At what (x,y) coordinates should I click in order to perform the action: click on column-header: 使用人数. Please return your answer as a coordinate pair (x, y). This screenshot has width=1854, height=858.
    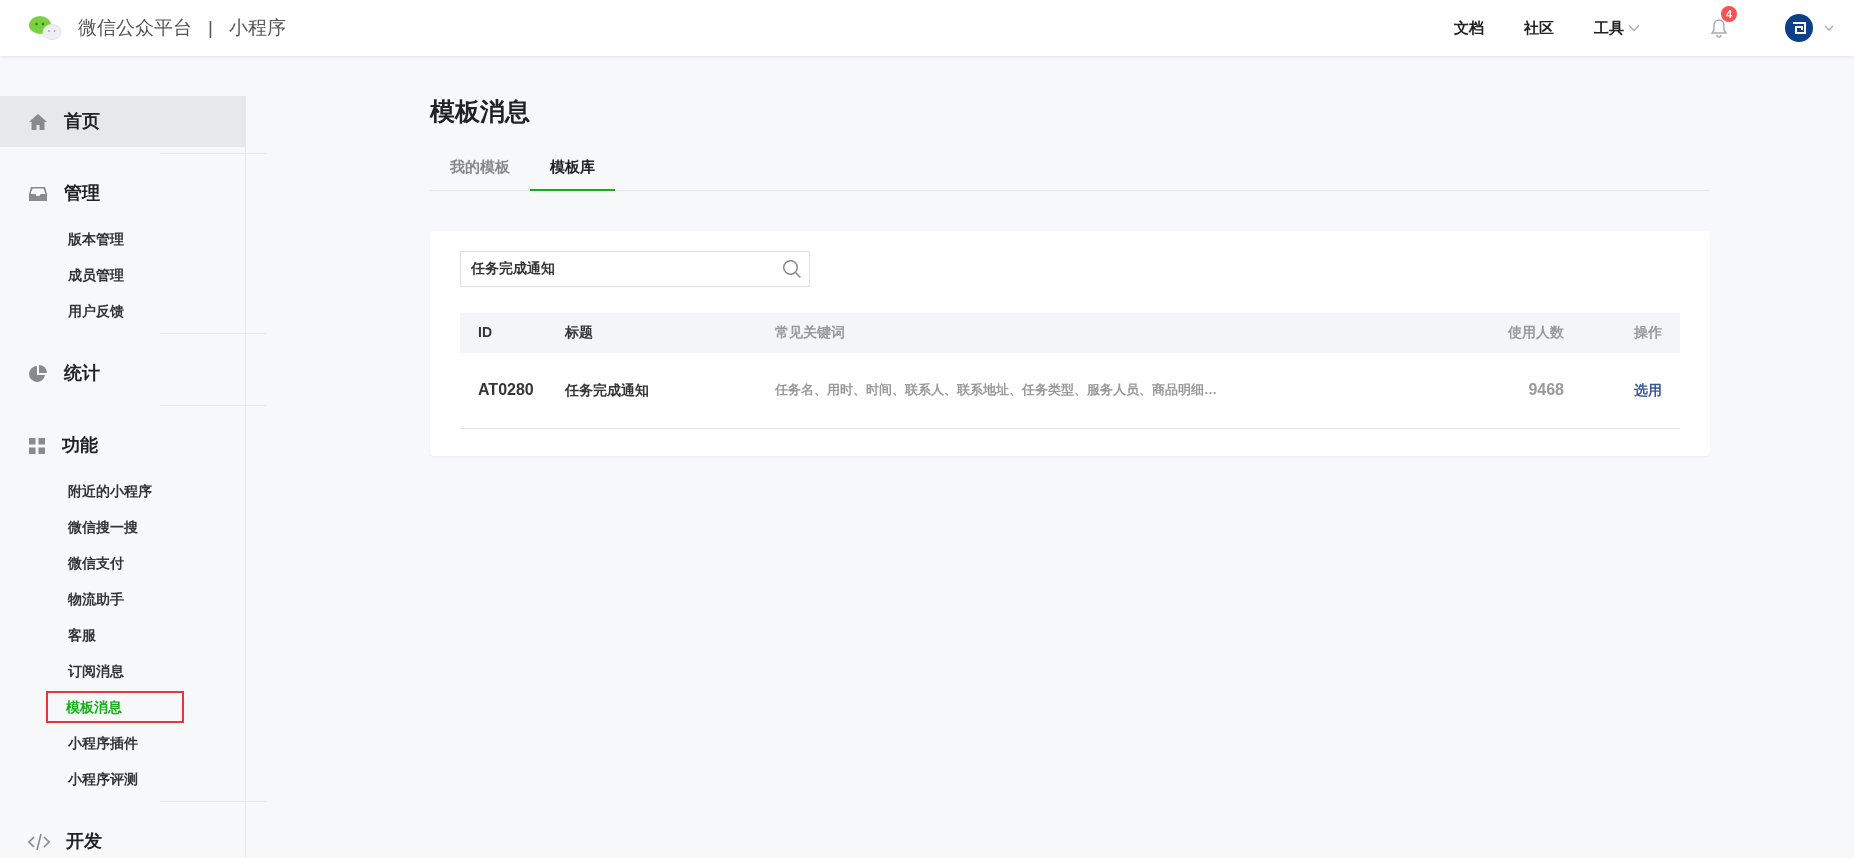
    Looking at the image, I should click on (1535, 332).